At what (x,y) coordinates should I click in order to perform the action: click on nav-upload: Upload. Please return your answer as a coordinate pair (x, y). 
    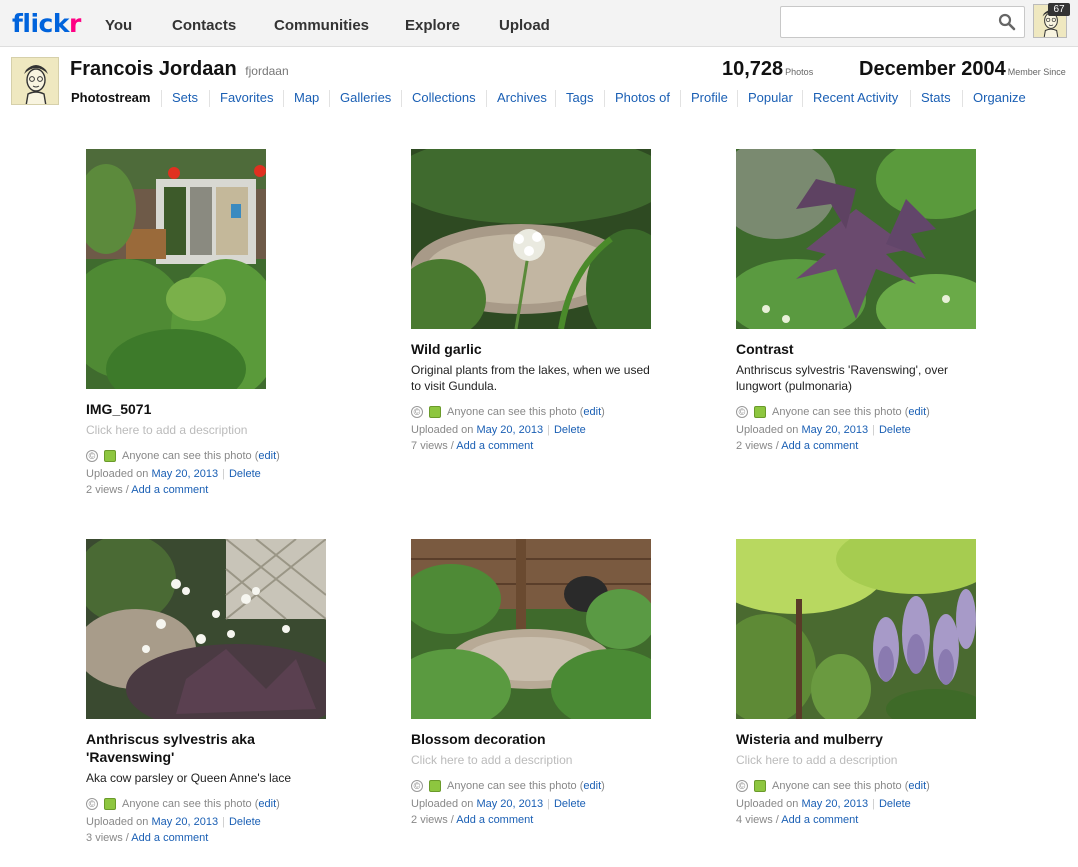
    Looking at the image, I should click on (524, 25).